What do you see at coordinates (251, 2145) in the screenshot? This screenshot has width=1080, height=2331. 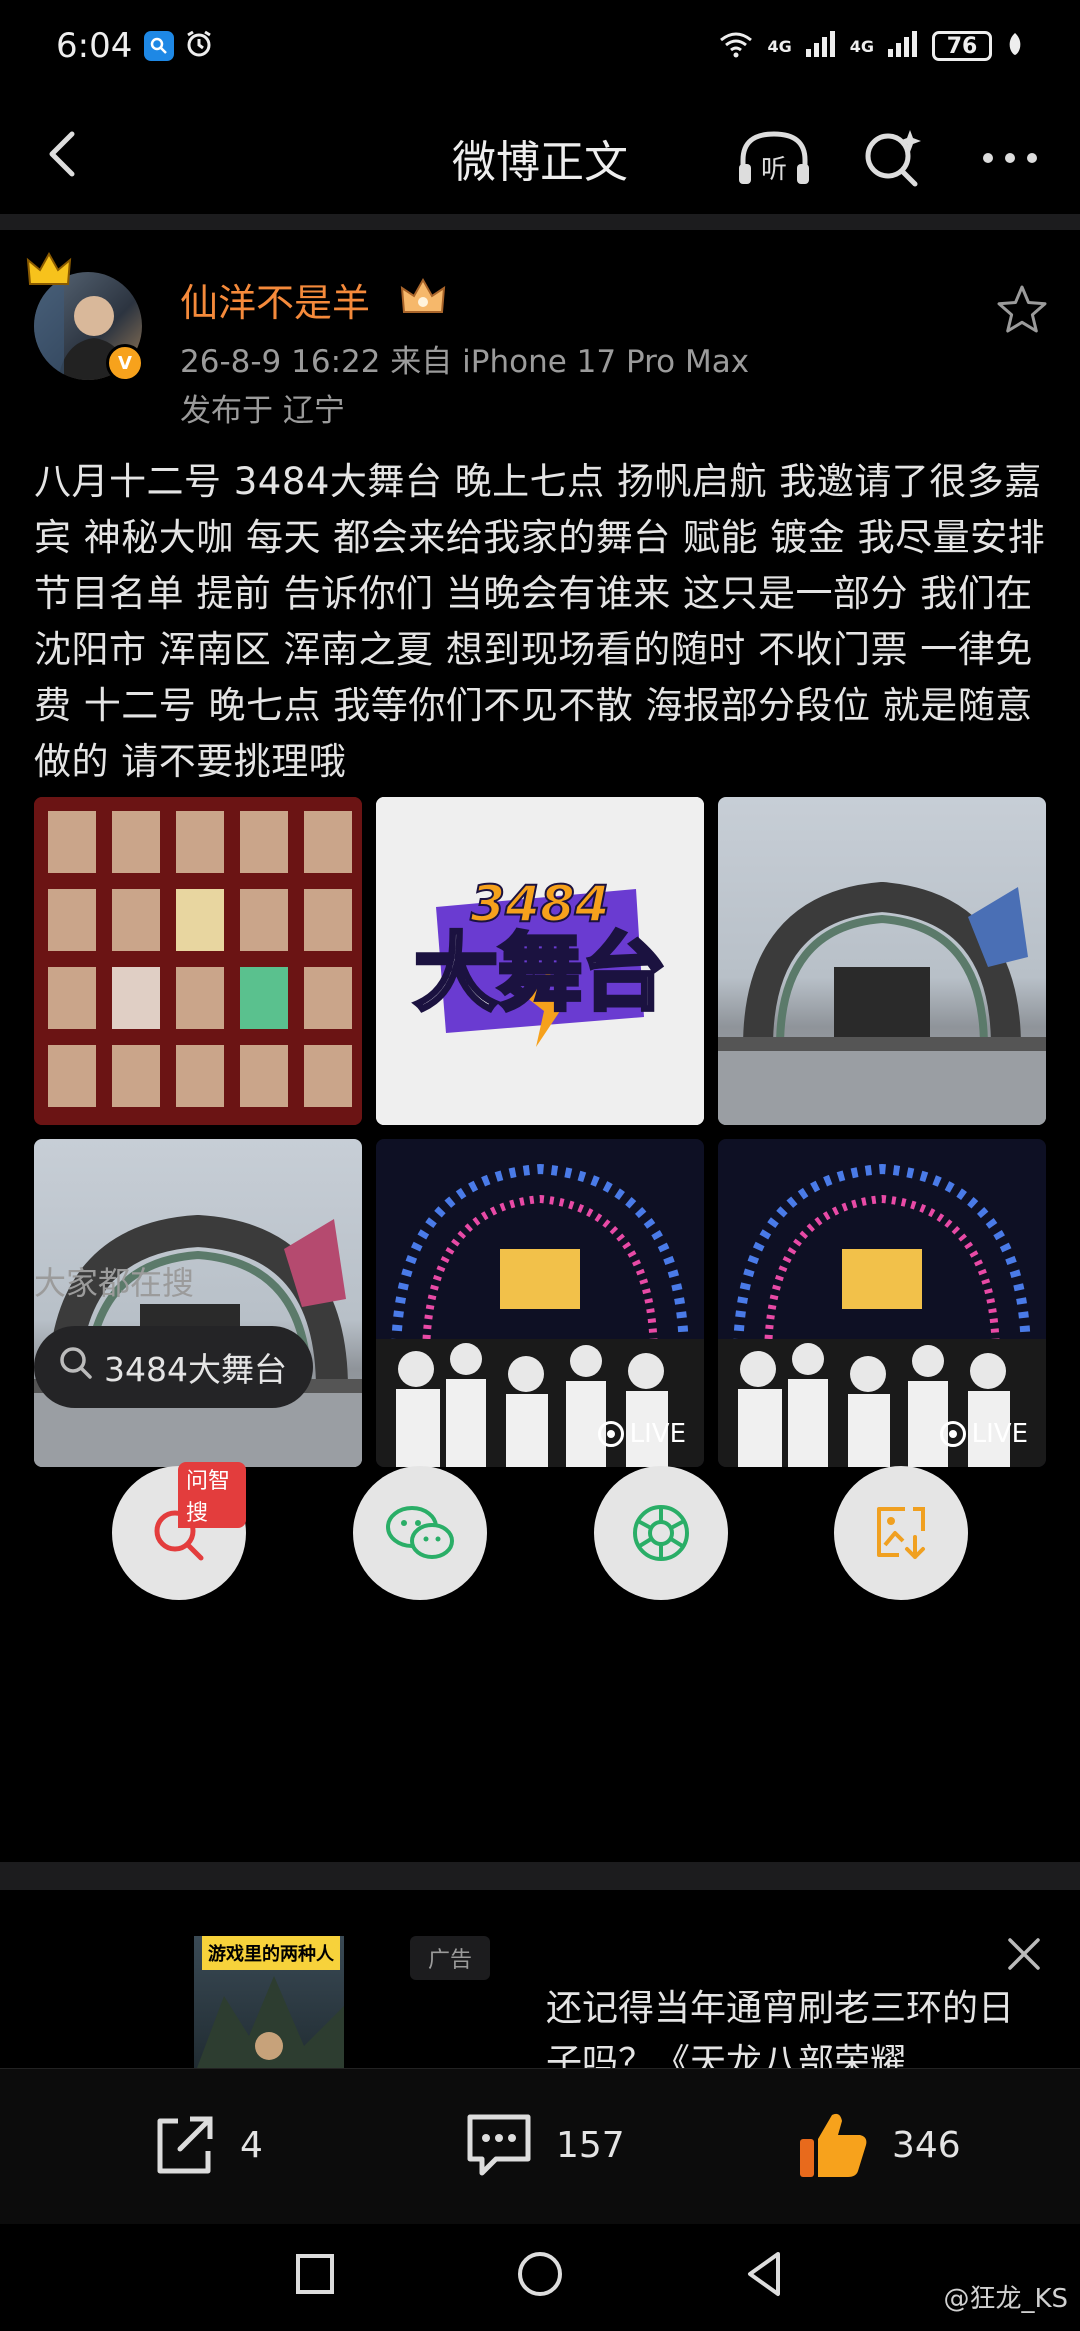 I see `repost-count: 4` at bounding box center [251, 2145].